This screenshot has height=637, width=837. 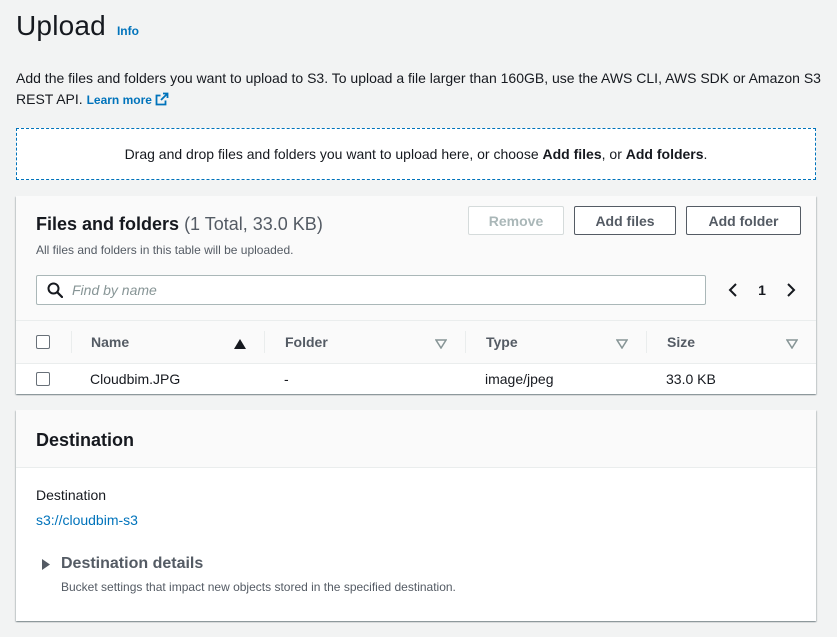 What do you see at coordinates (132, 563) in the screenshot?
I see `destination-details-title: Destination details` at bounding box center [132, 563].